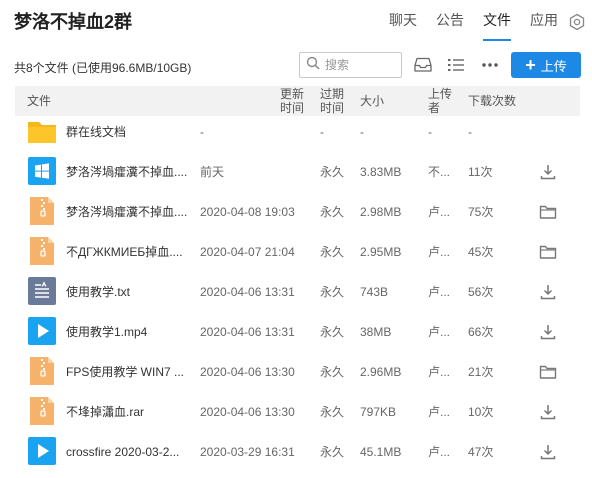 The image size is (592, 478). I want to click on file-download-count: -, so click(470, 132).